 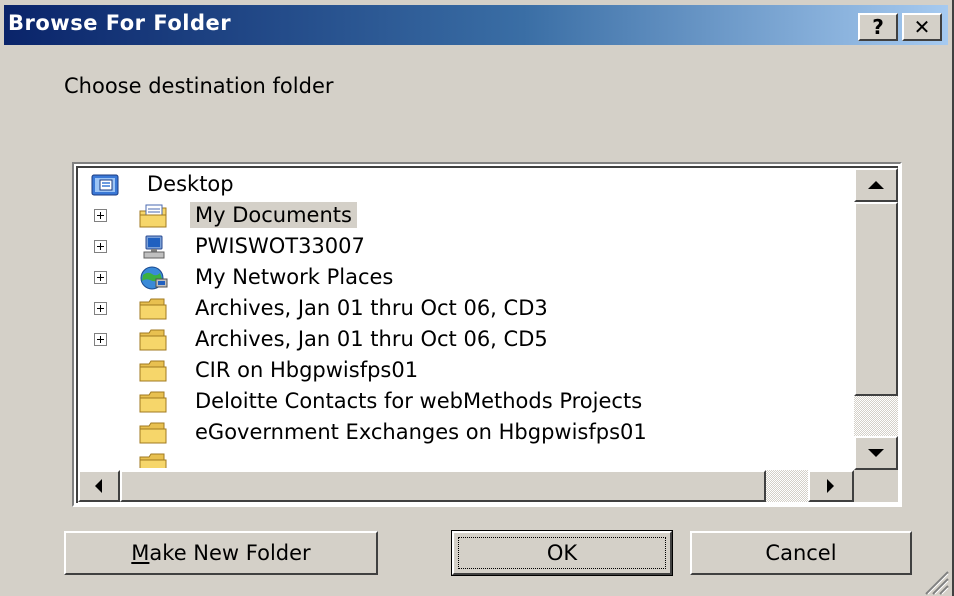 I want to click on tree-item-label: Archives, Jan 01 thru Oct 06, CD5, so click(x=371, y=339).